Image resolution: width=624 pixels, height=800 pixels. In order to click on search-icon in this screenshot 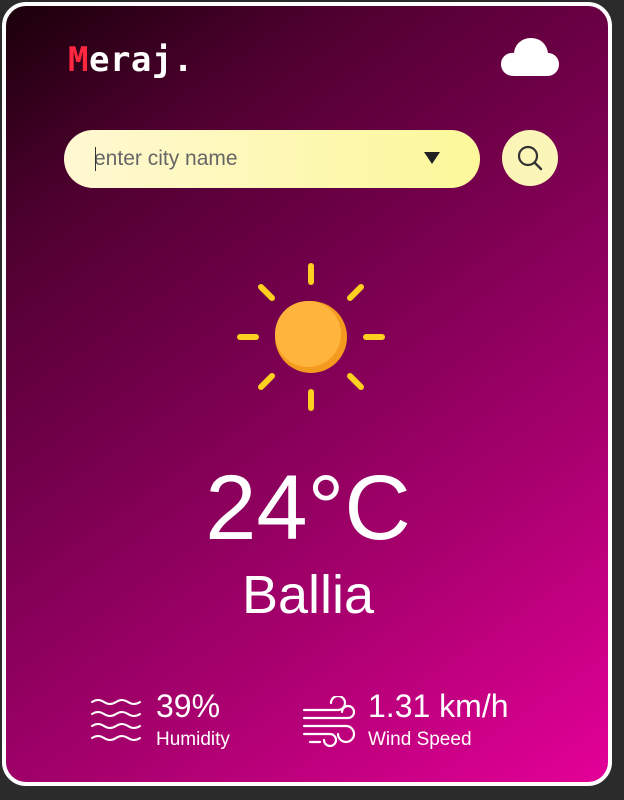, I will do `click(530, 158)`.